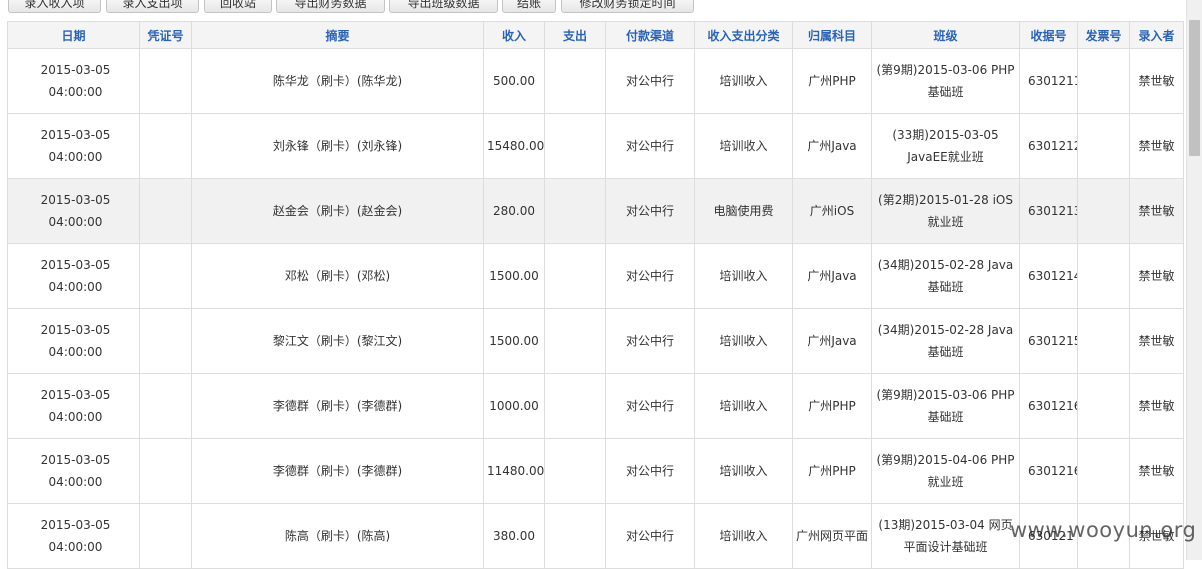 This screenshot has width=1202, height=569. I want to click on cell-summary: 赵金会（刷卡）(赵金会), so click(337, 211).